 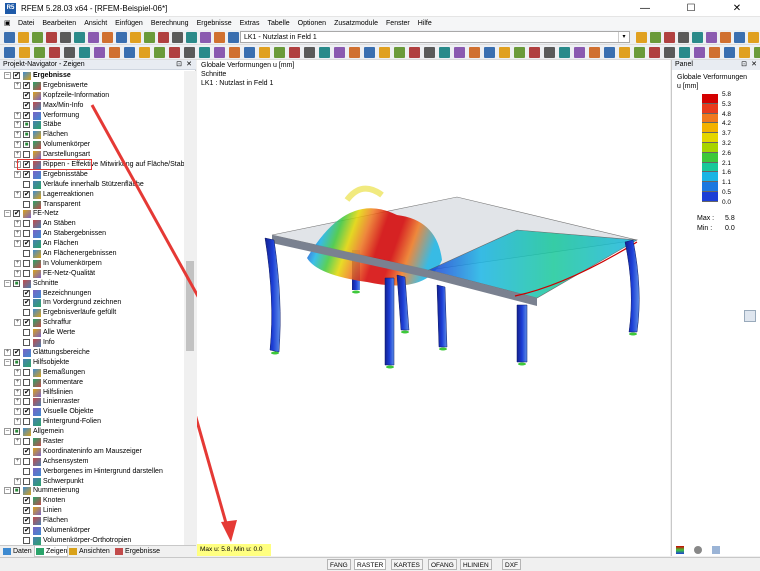 I want to click on menu-item-7: Tabelle, so click(x=278, y=23).